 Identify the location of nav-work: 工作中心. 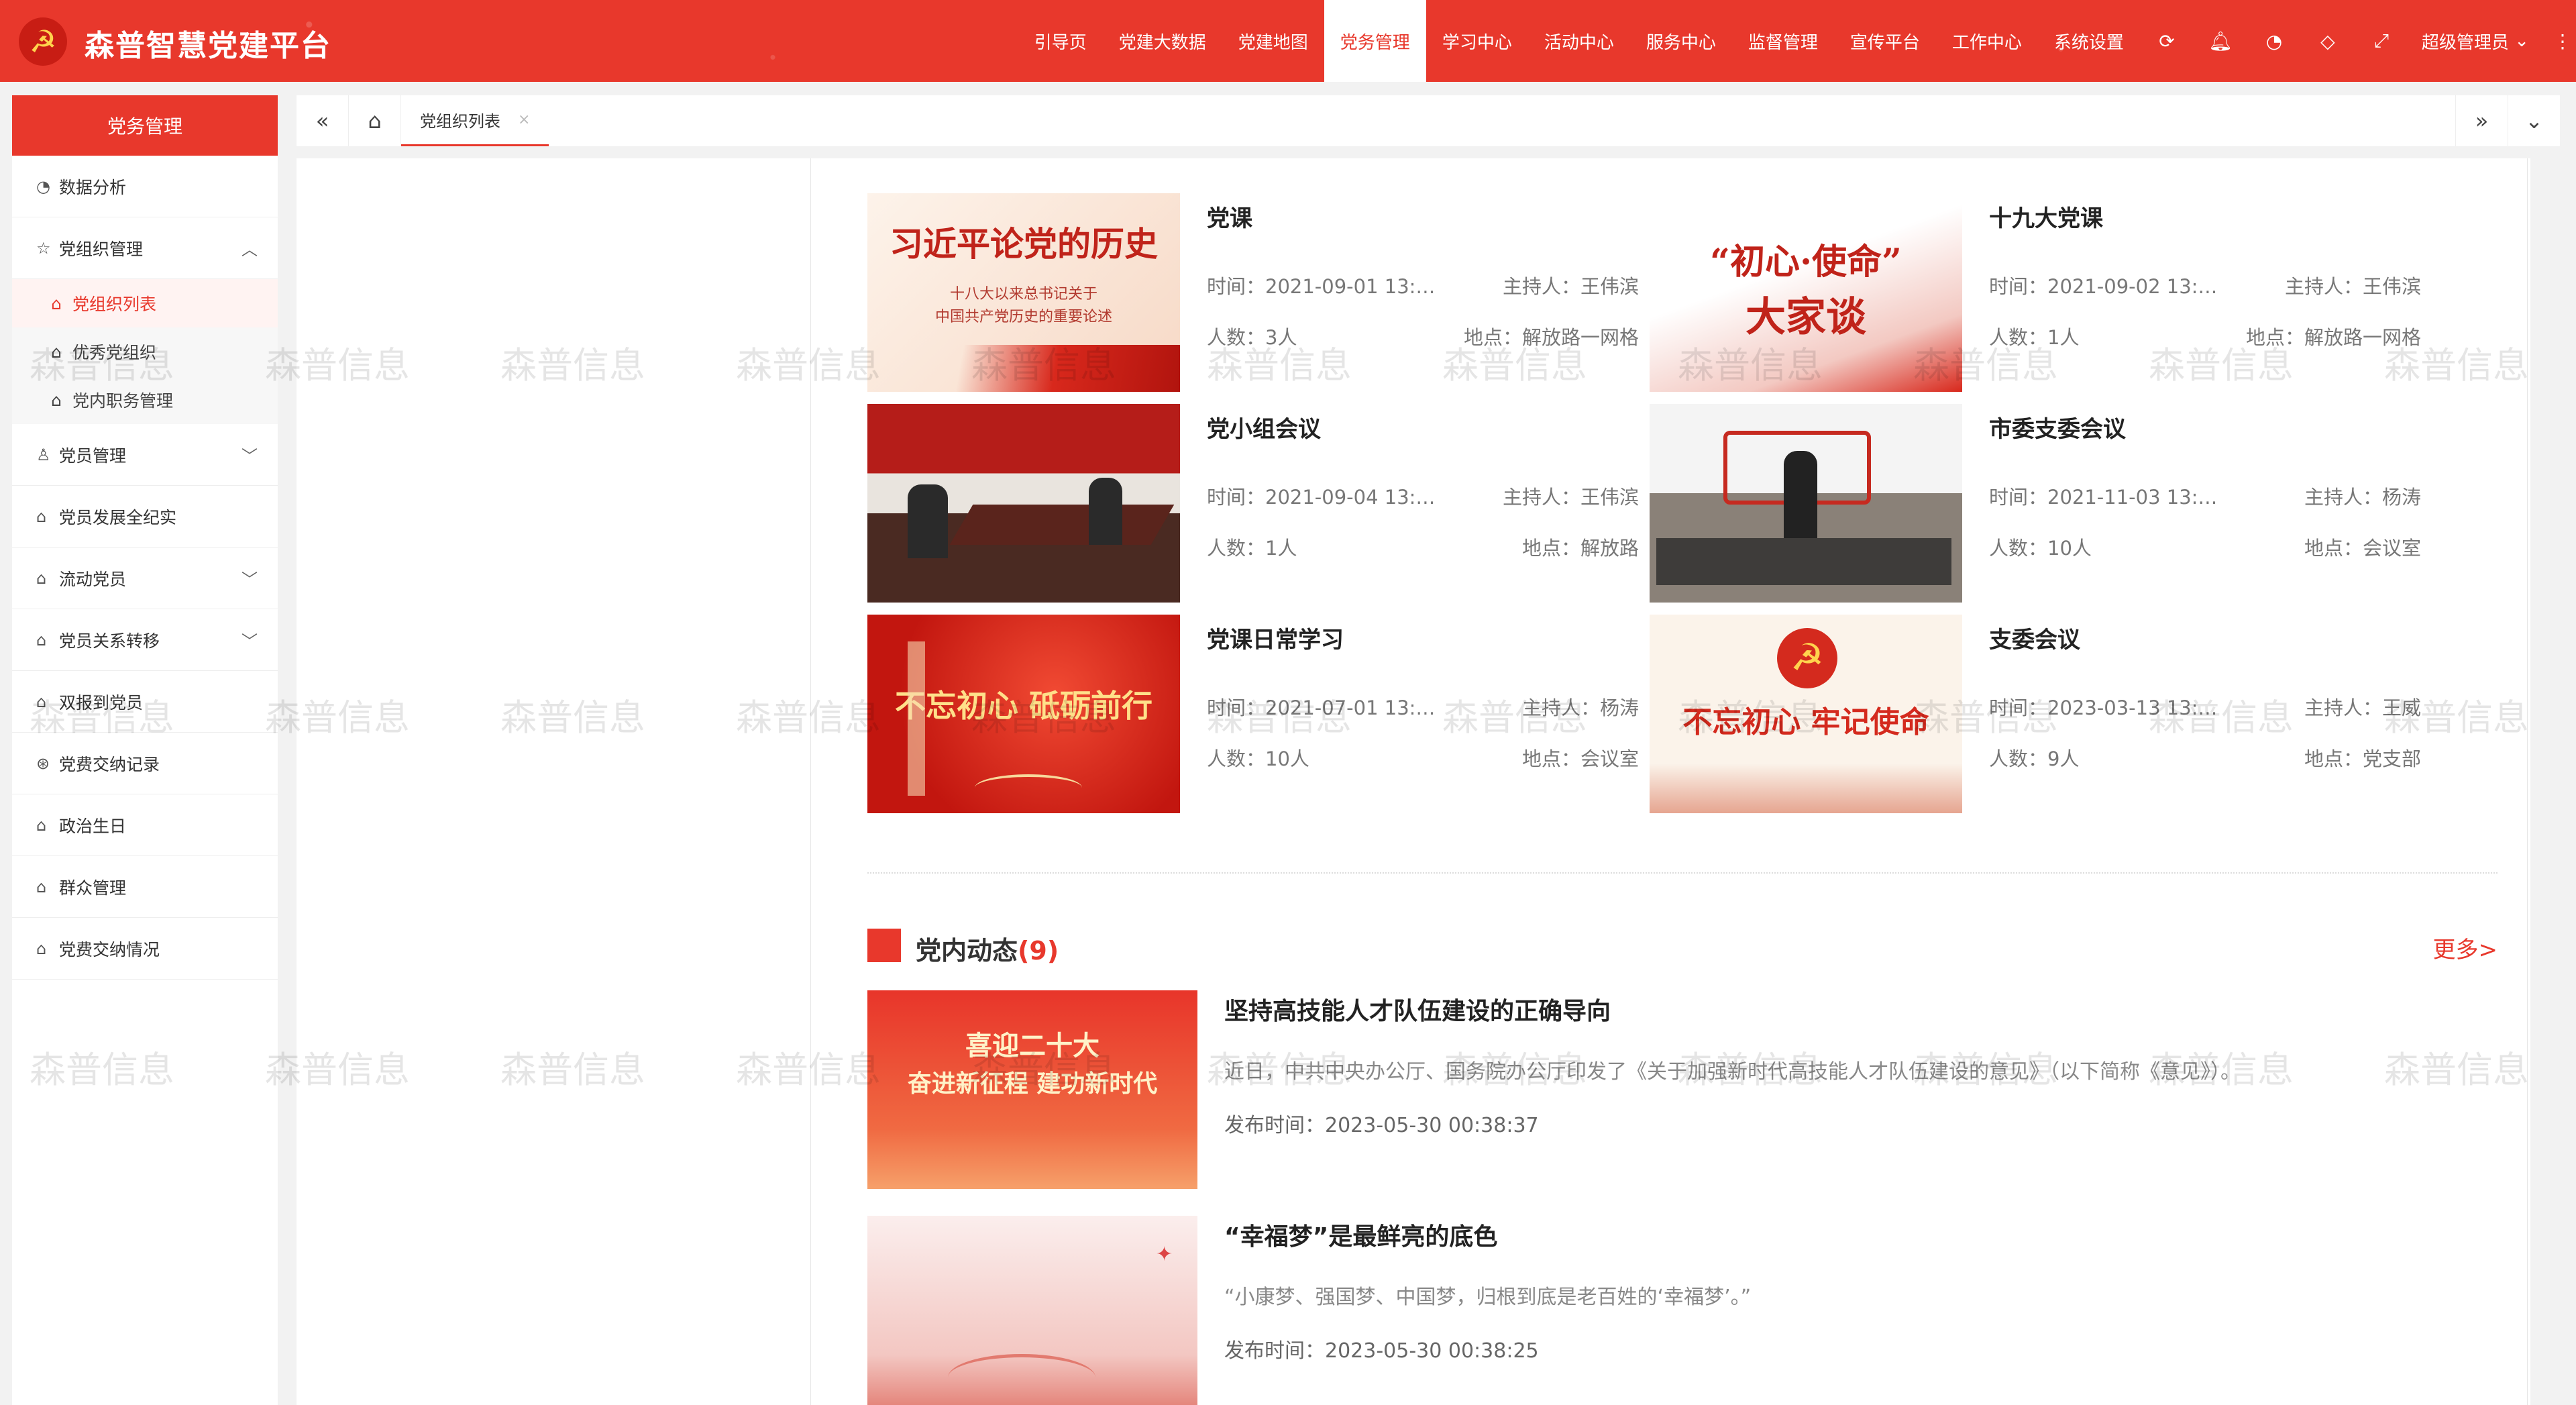
(1987, 41).